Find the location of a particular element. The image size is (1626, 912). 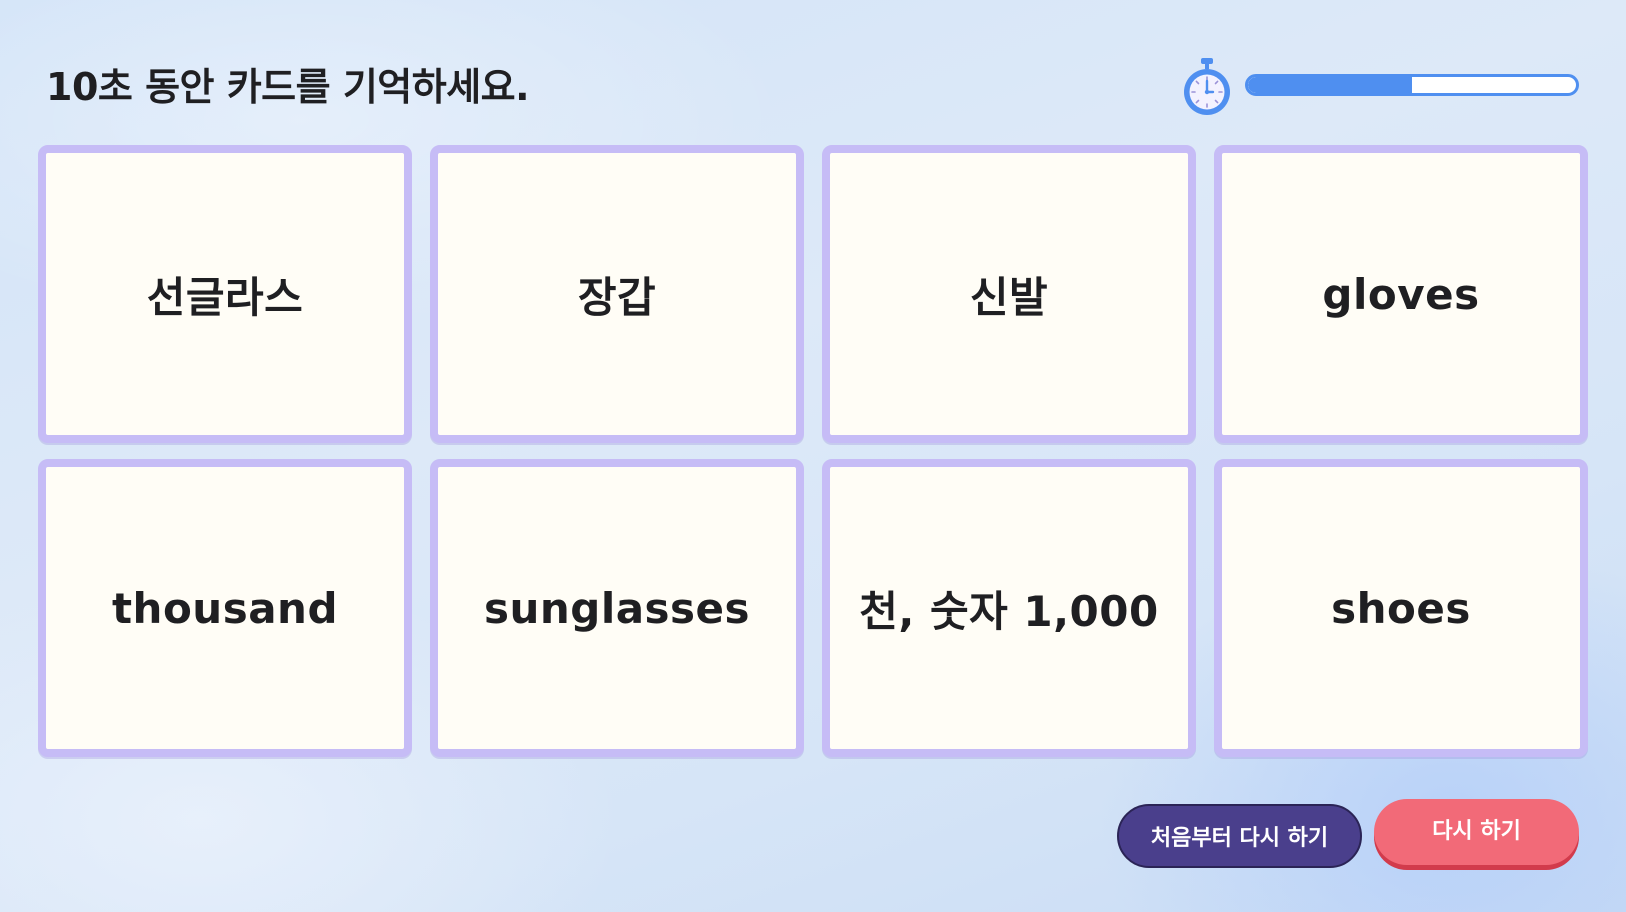

card-label: sunglasses is located at coordinates (617, 608).